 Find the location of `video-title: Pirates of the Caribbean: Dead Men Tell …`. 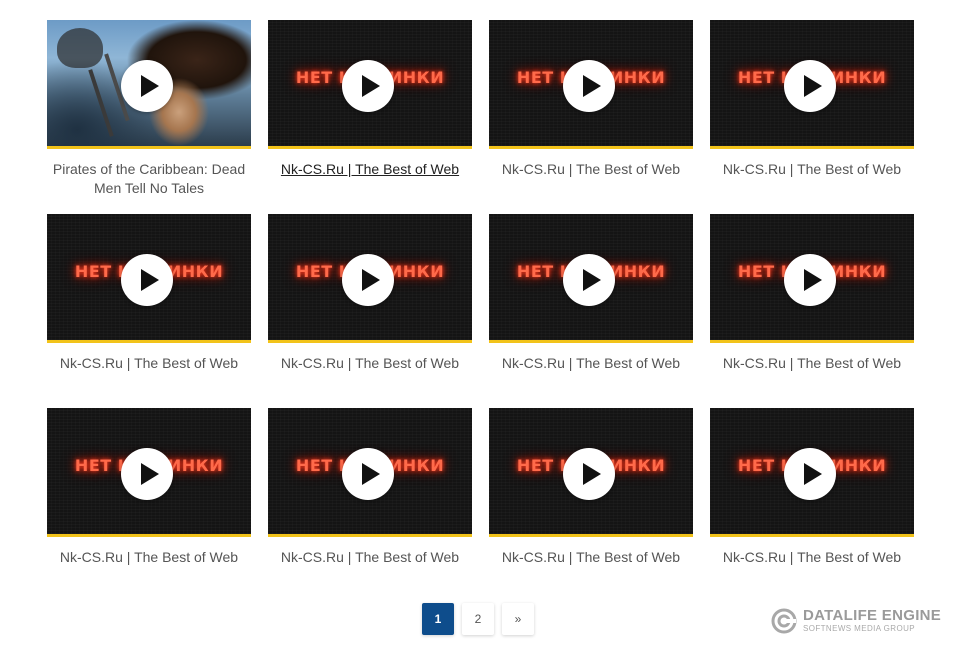

video-title: Pirates of the Caribbean: Dead Men Tell … is located at coordinates (149, 179).